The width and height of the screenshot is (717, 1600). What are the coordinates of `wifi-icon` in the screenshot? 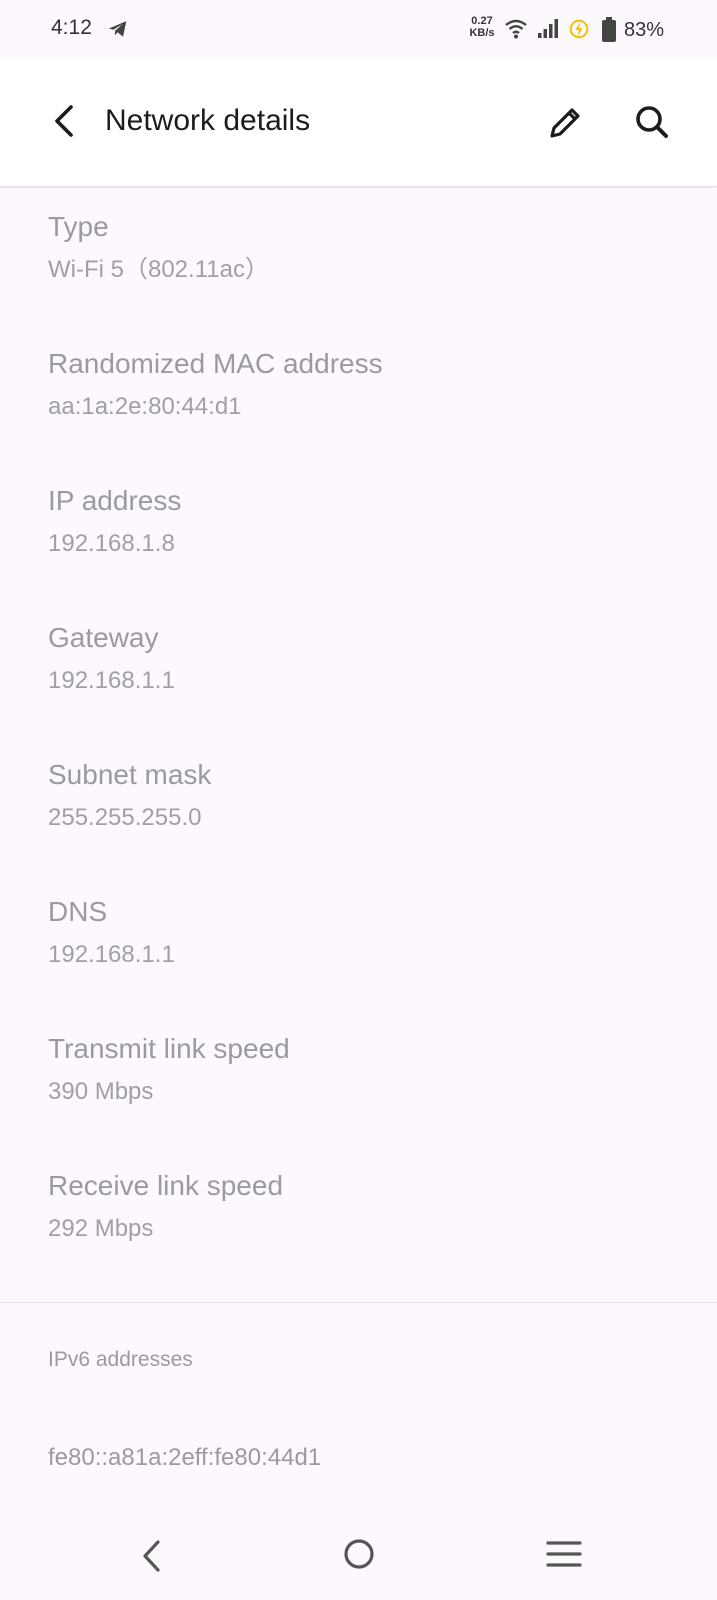 It's located at (516, 29).